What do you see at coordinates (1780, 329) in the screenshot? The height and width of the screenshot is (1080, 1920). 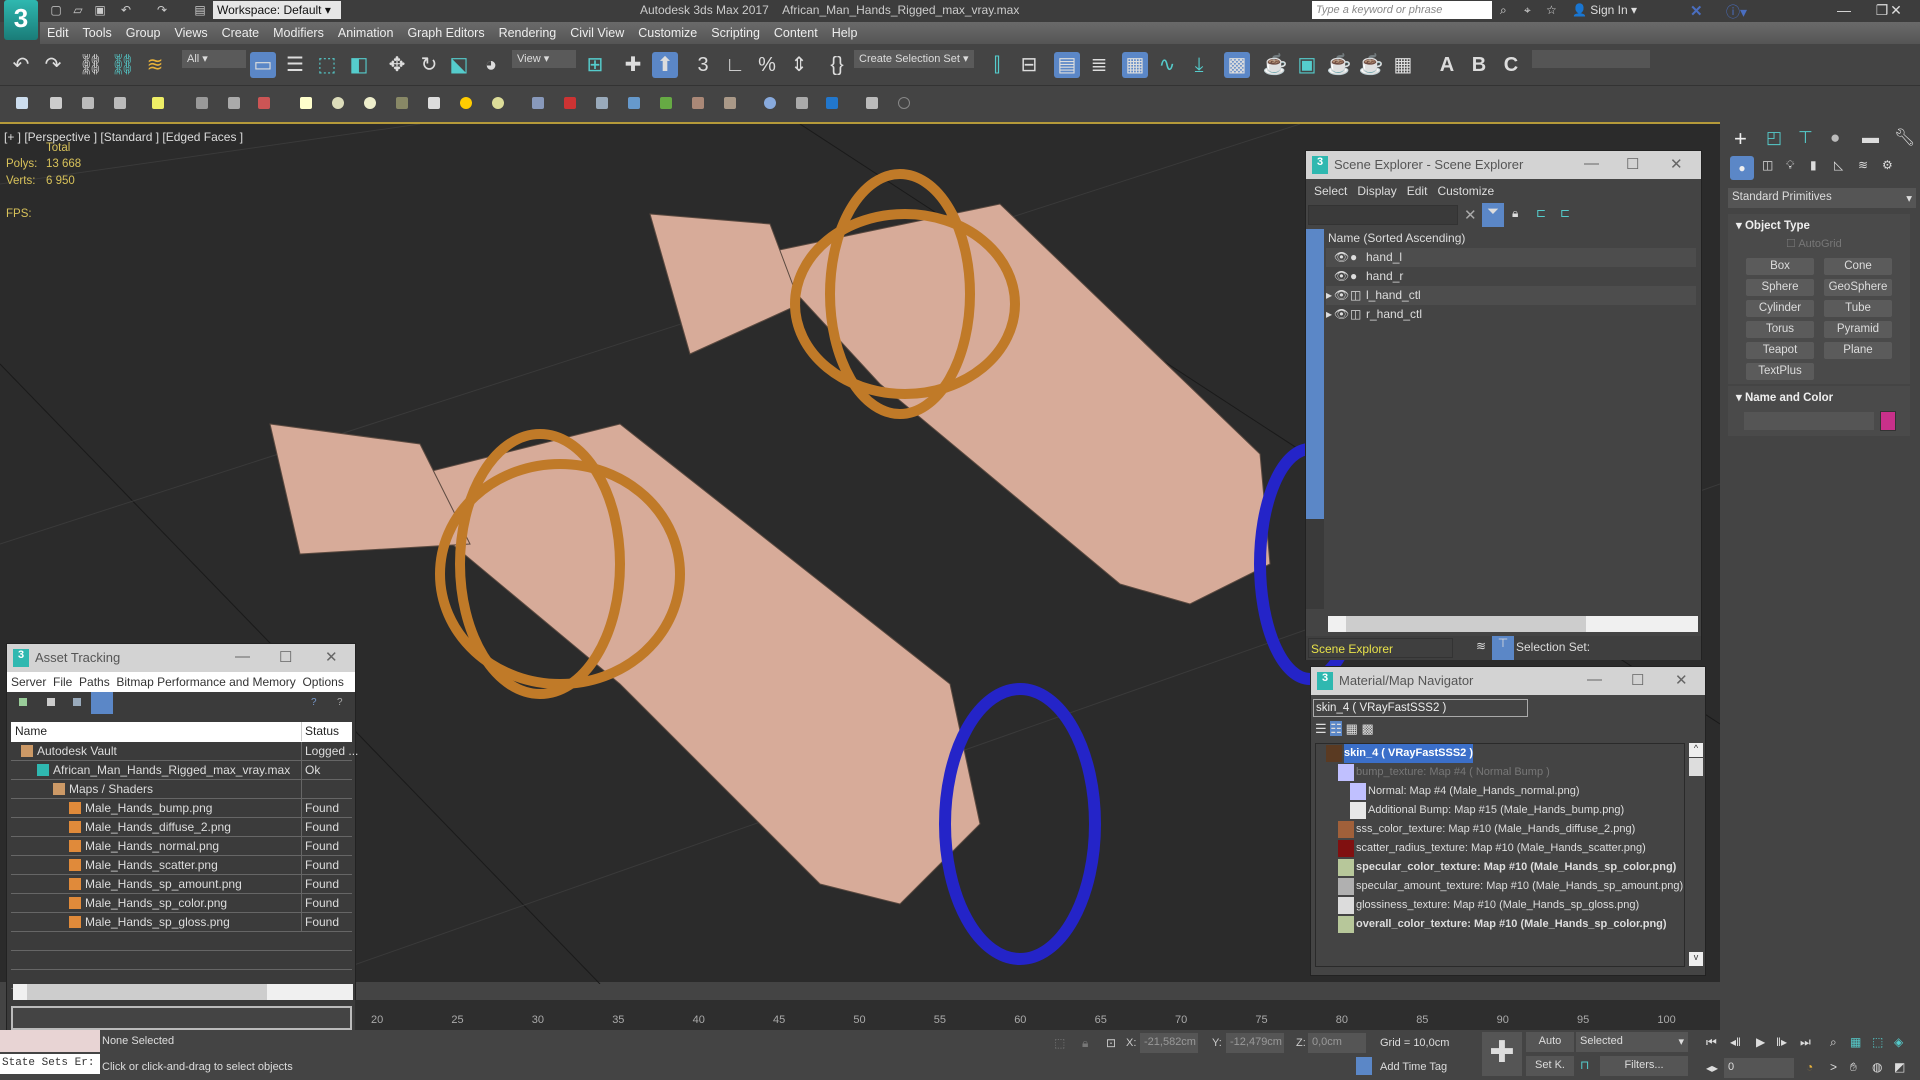 I see `torus-button: Torus` at bounding box center [1780, 329].